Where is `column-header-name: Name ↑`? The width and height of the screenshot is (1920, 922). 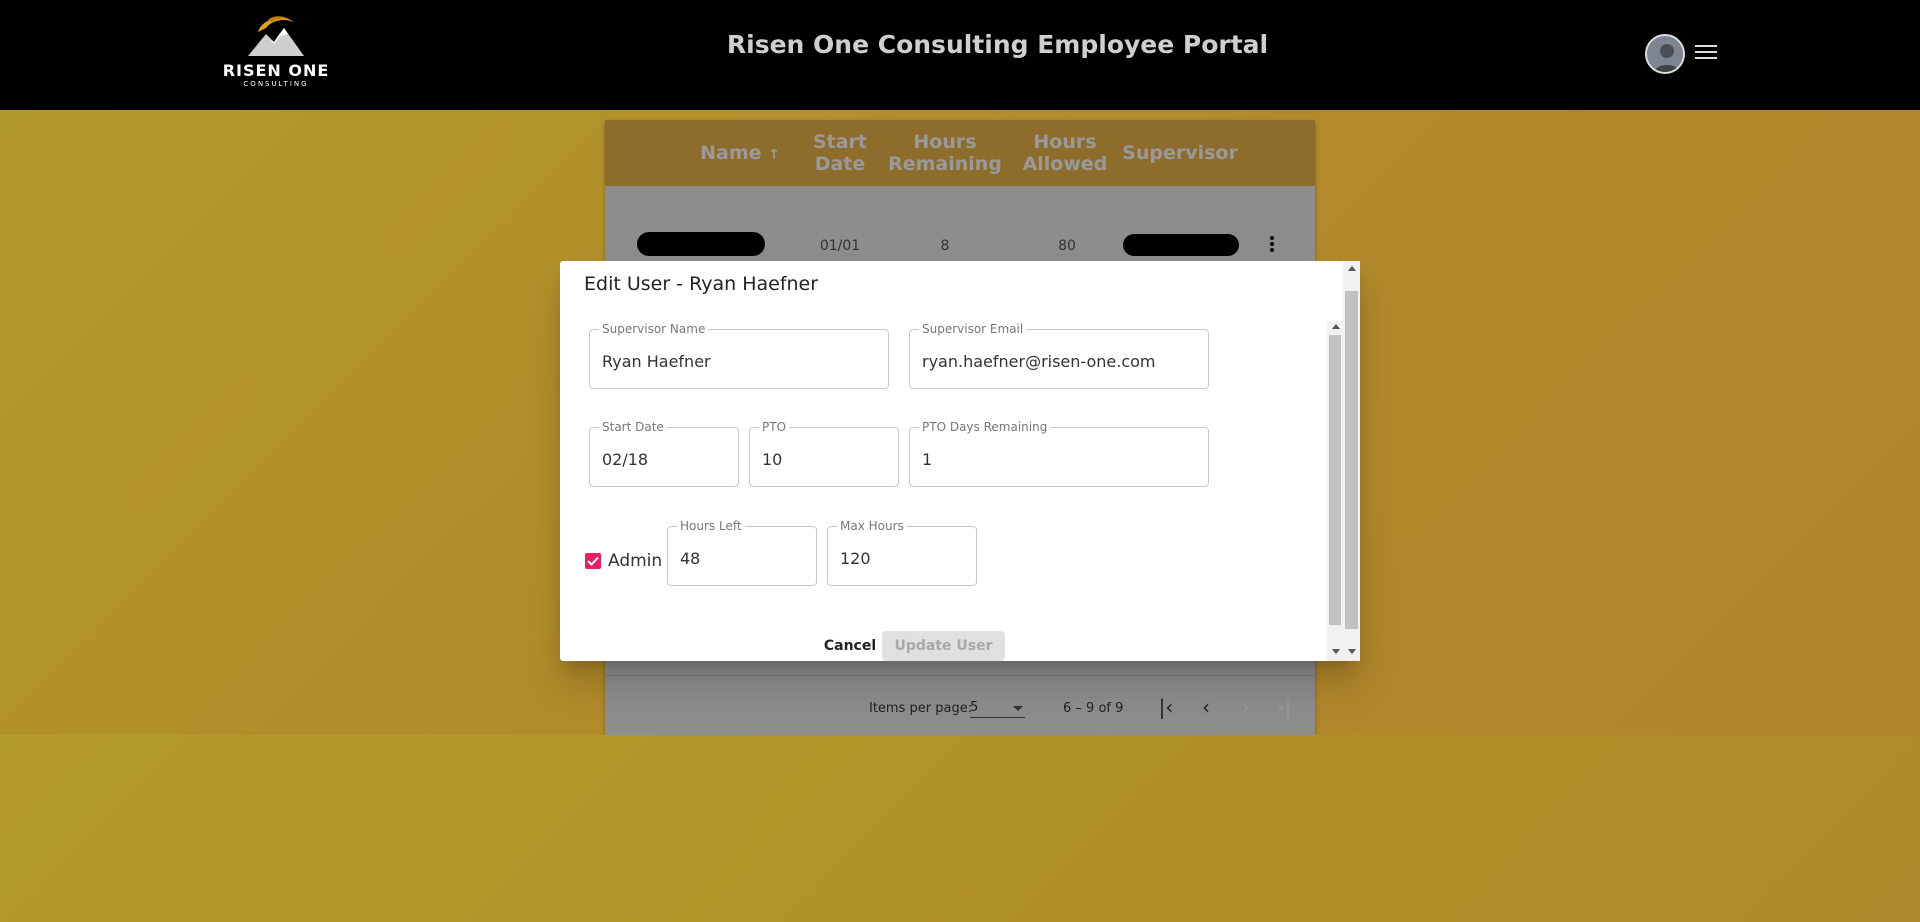
column-header-name: Name ↑ is located at coordinates (740, 154).